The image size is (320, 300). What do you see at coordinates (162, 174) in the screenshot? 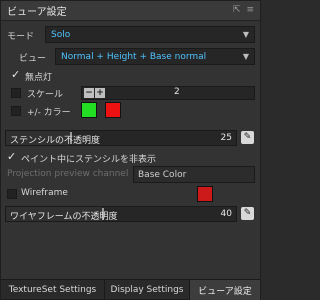
I see `projection-value: Base Color` at bounding box center [162, 174].